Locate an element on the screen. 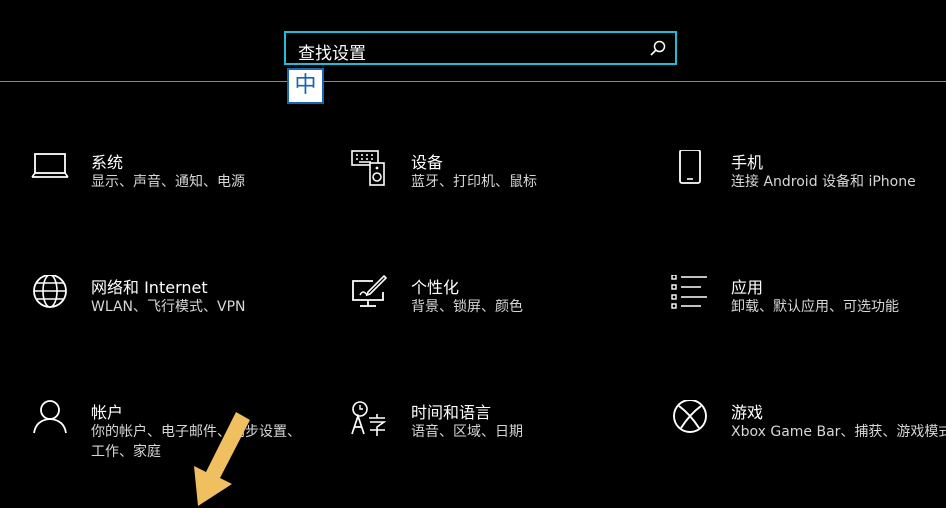 This screenshot has height=508, width=946. search-icon is located at coordinates (658, 48).